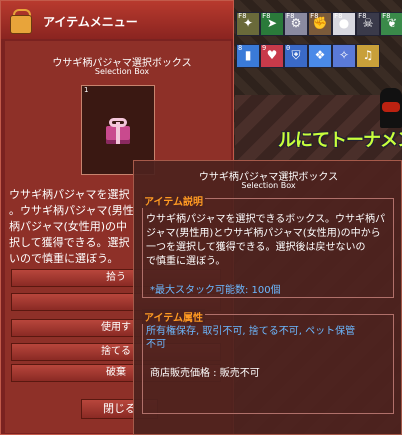 This screenshot has width=402, height=435. Describe the element at coordinates (205, 373) in the screenshot. I see `shop-price-text: 商店販売価格 : 販売不可` at that location.